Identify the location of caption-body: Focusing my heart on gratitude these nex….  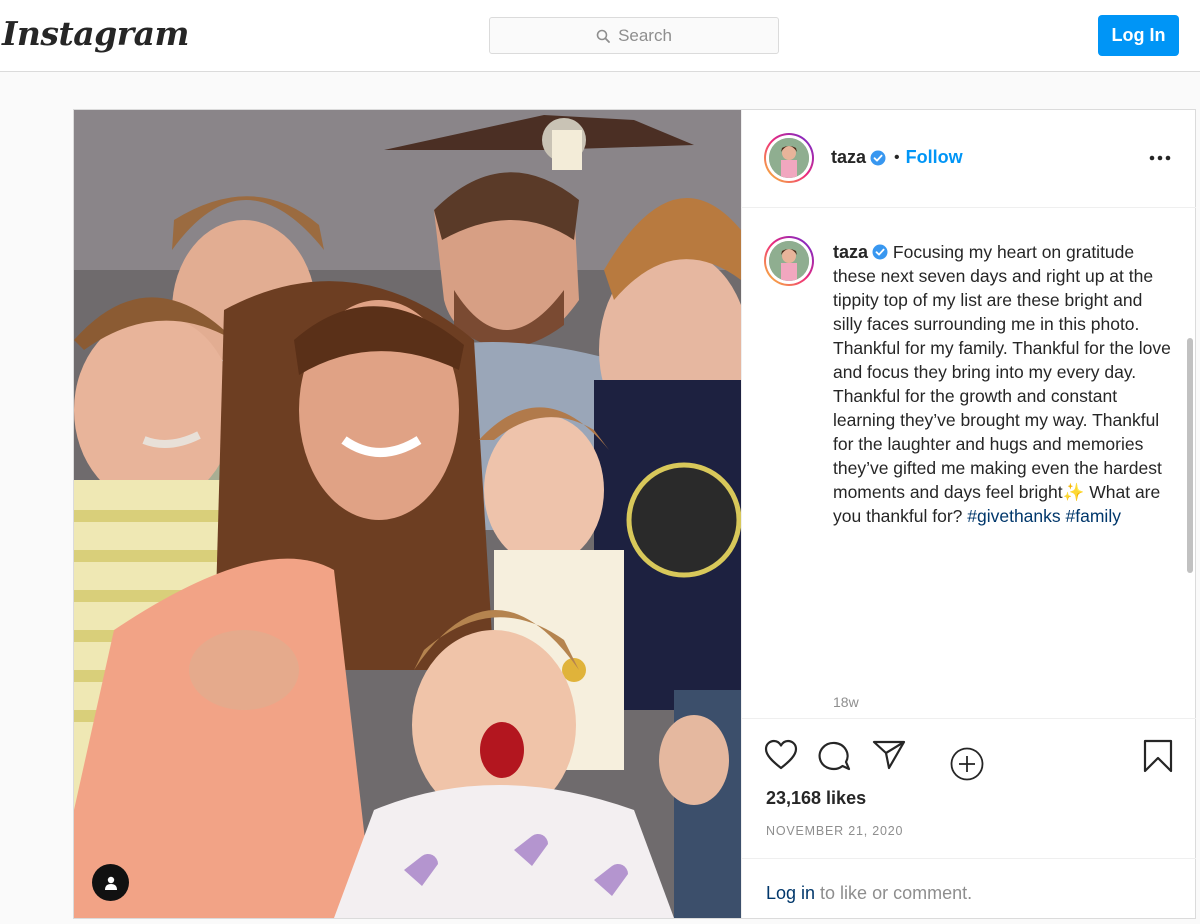
(1002, 372).